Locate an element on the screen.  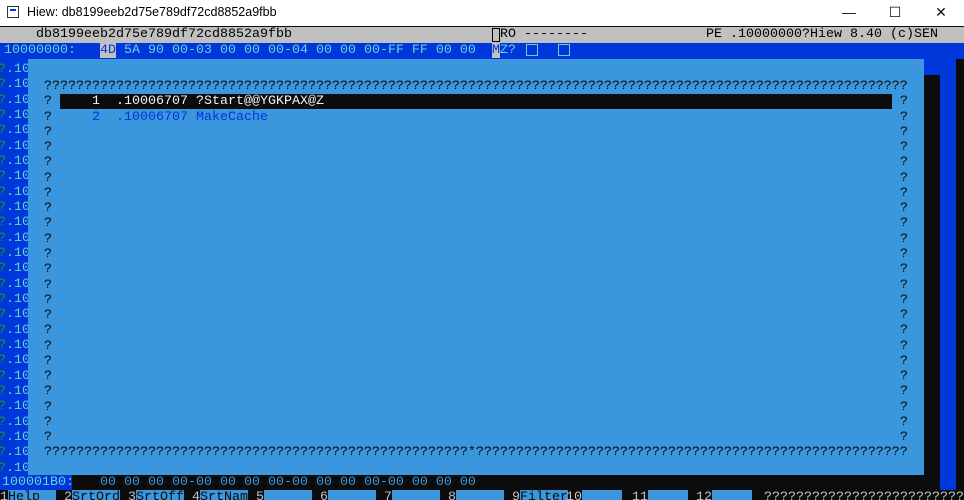
item-address: .10006707 is located at coordinates (152, 117).